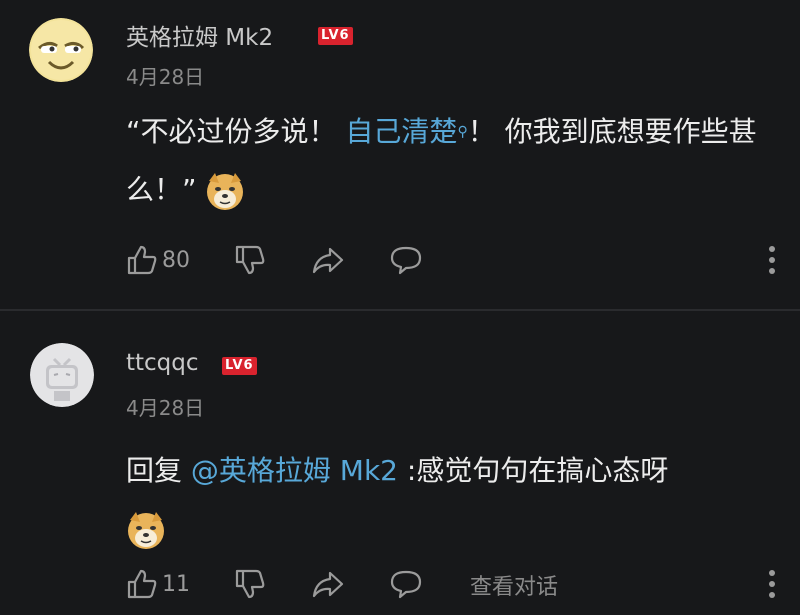  I want to click on like-count: 80, so click(176, 260).